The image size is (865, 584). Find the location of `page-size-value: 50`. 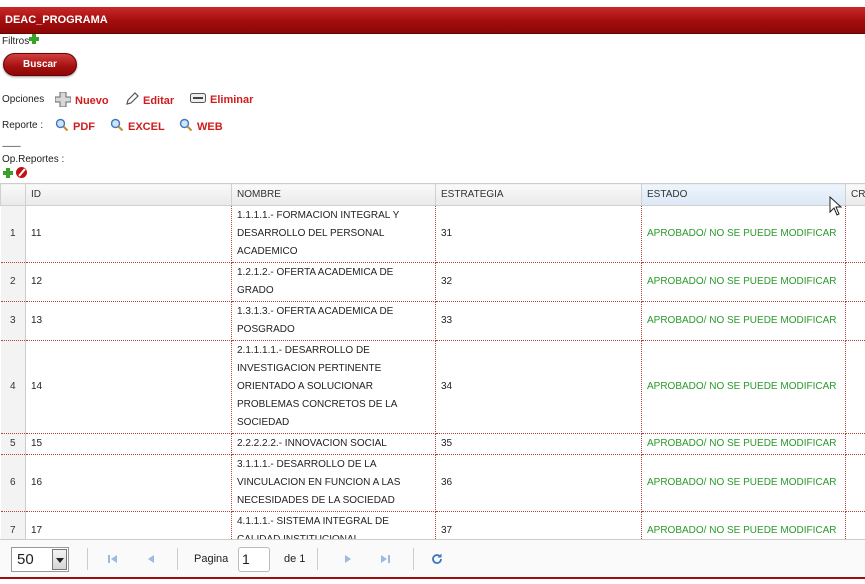

page-size-value: 50 is located at coordinates (25, 559).